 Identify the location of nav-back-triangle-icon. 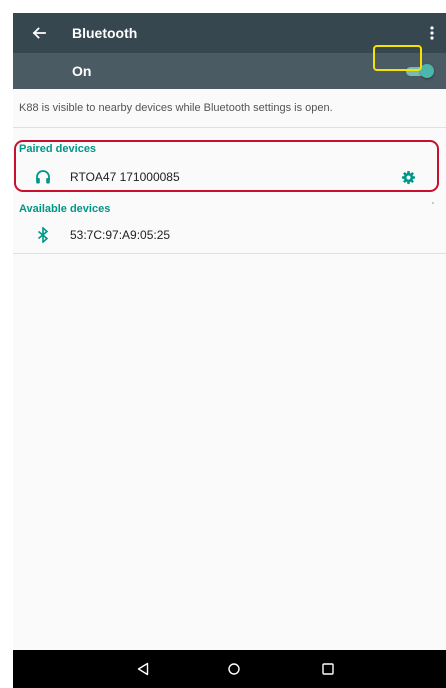
(143, 669).